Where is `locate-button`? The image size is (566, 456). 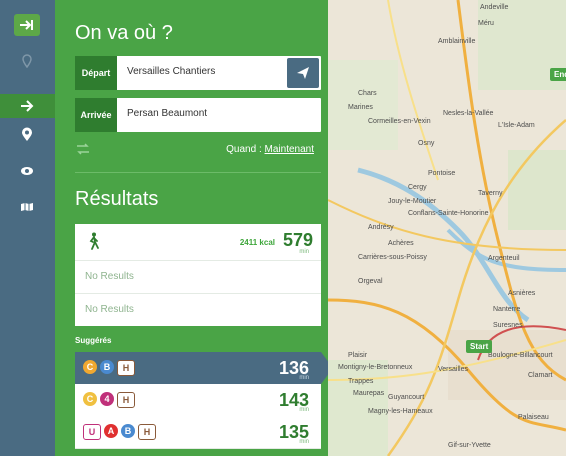 locate-button is located at coordinates (303, 73).